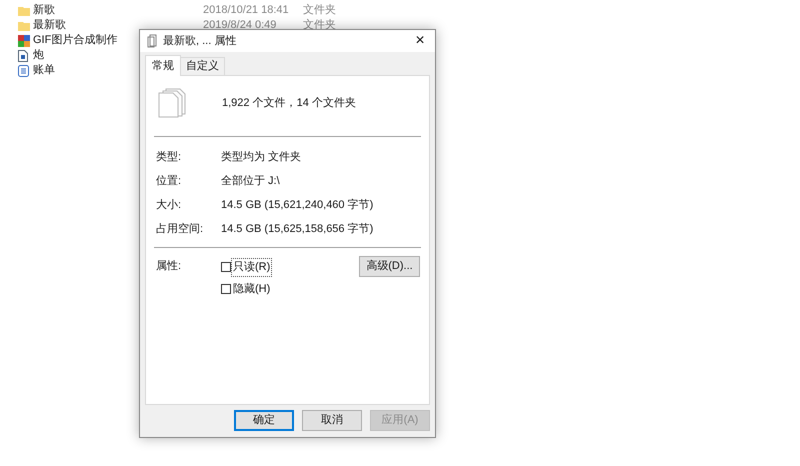  What do you see at coordinates (261, 157) in the screenshot?
I see `field-value: 类型均为 文件夹` at bounding box center [261, 157].